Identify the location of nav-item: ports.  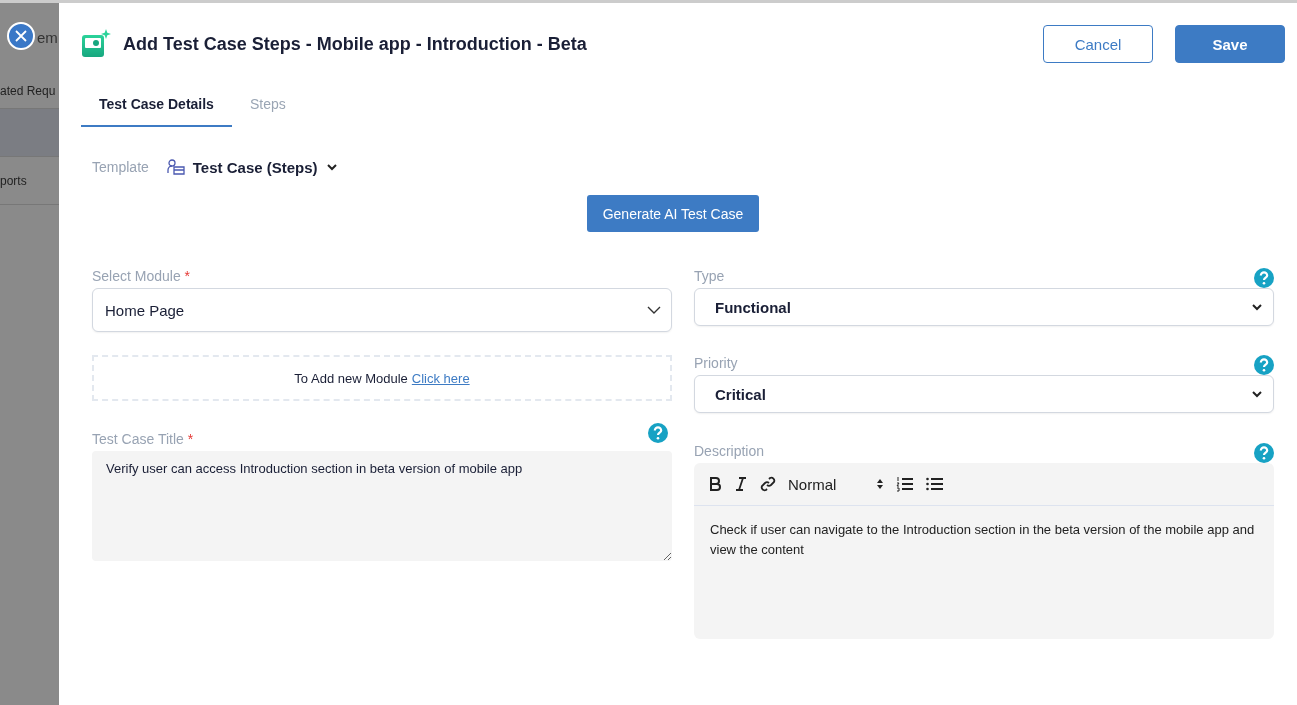
(29, 181).